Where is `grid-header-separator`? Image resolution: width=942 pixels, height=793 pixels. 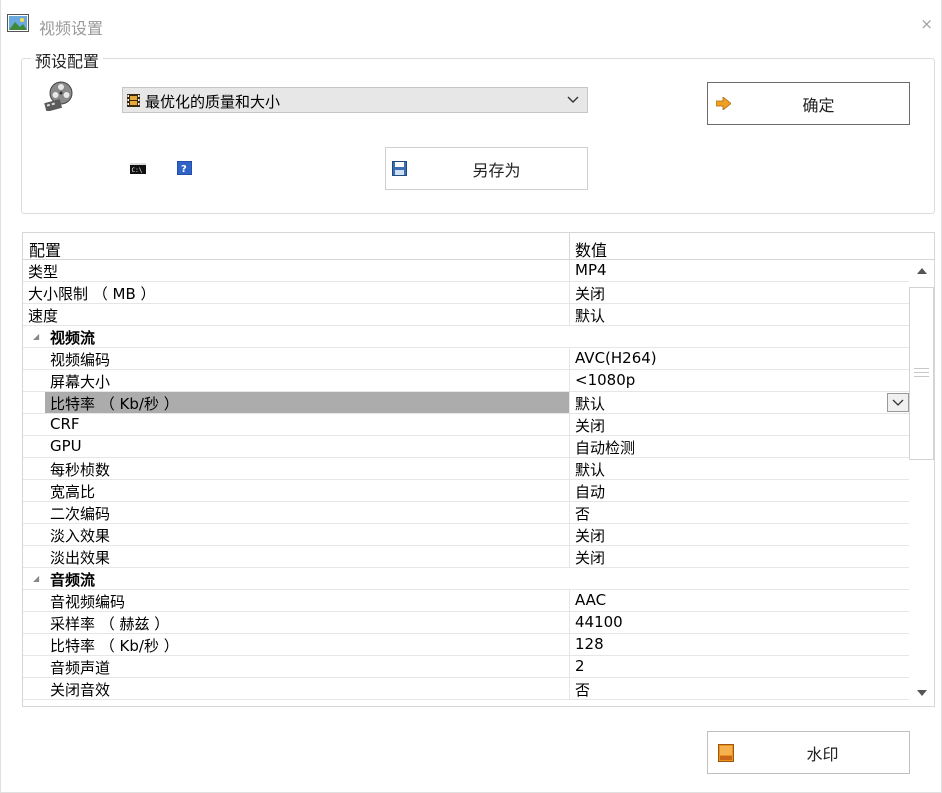 grid-header-separator is located at coordinates (569, 246).